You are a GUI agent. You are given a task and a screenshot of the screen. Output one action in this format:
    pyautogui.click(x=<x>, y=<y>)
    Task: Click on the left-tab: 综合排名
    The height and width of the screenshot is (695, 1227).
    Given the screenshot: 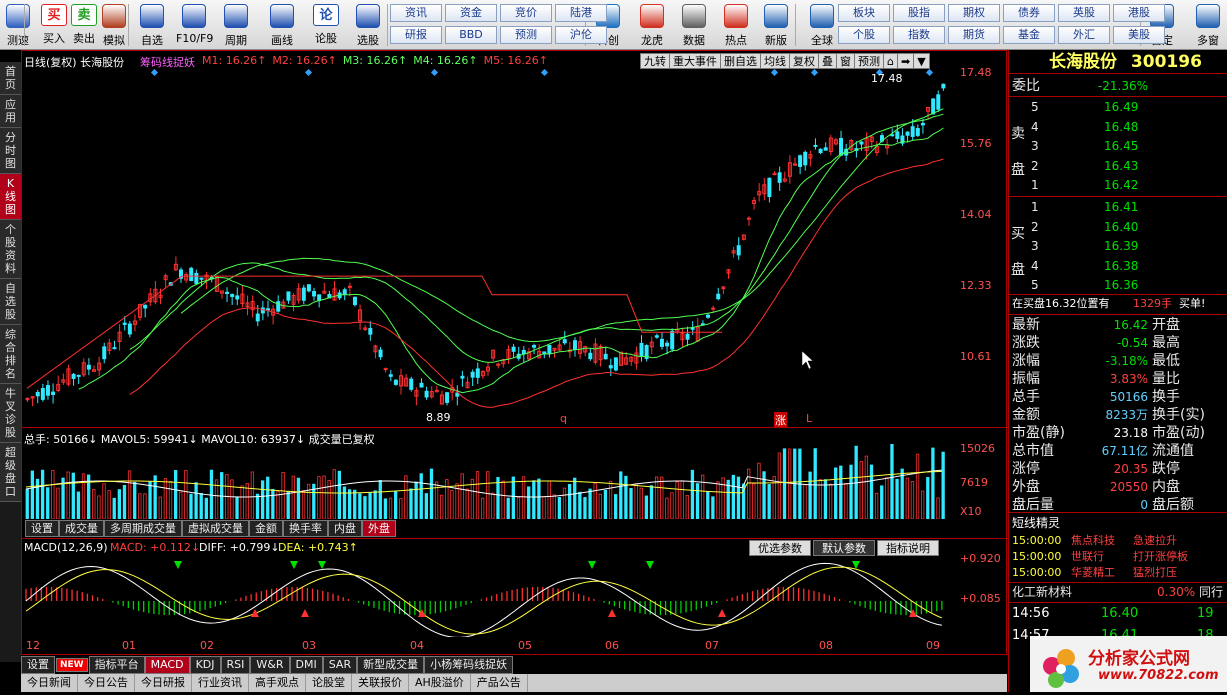 What is the action you would take?
    pyautogui.click(x=10, y=354)
    